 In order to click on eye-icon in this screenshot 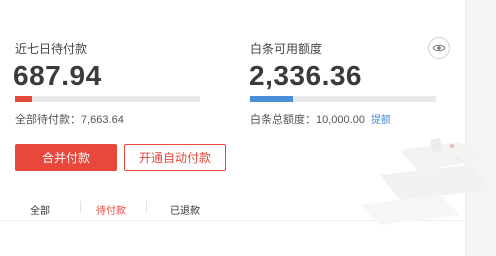, I will do `click(439, 48)`.